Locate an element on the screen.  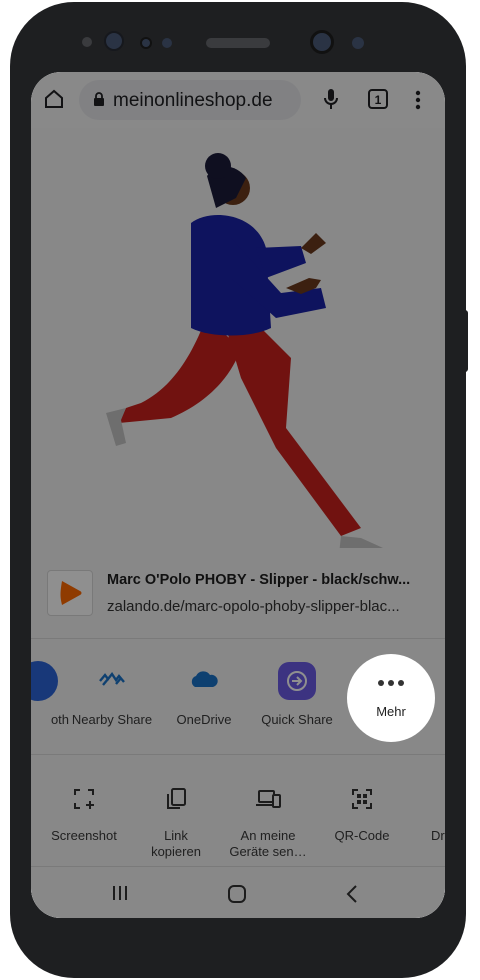
copy-icon is located at coordinates (176, 801).